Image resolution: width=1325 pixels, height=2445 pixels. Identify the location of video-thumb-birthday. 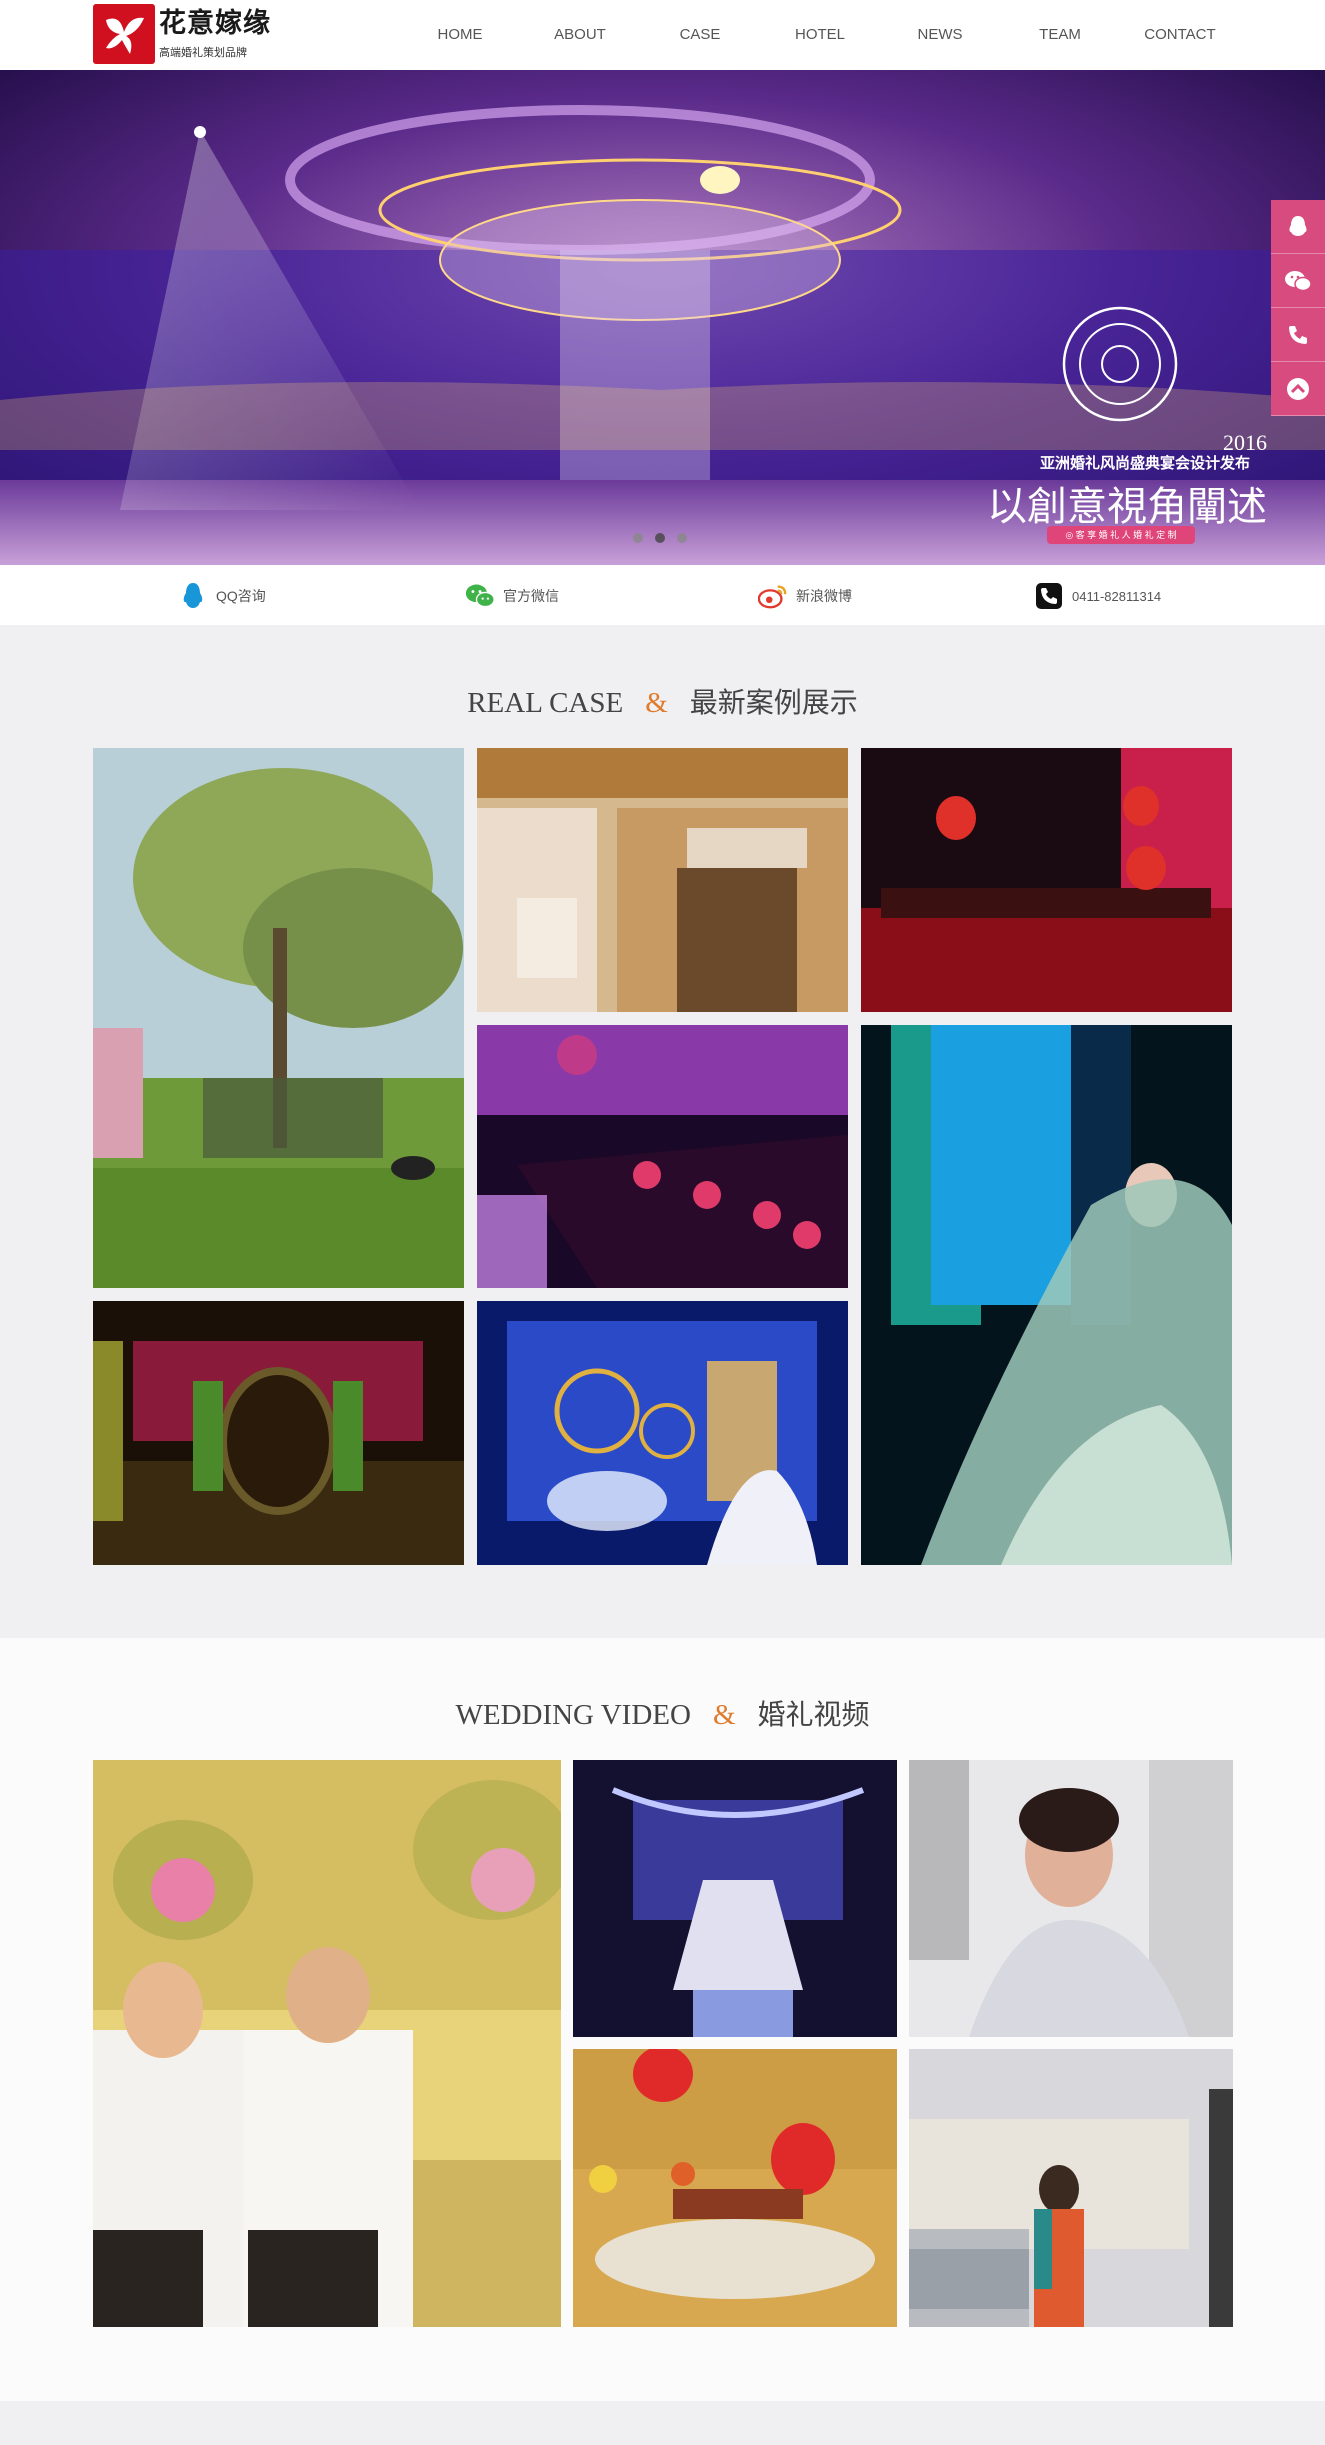
(735, 2188).